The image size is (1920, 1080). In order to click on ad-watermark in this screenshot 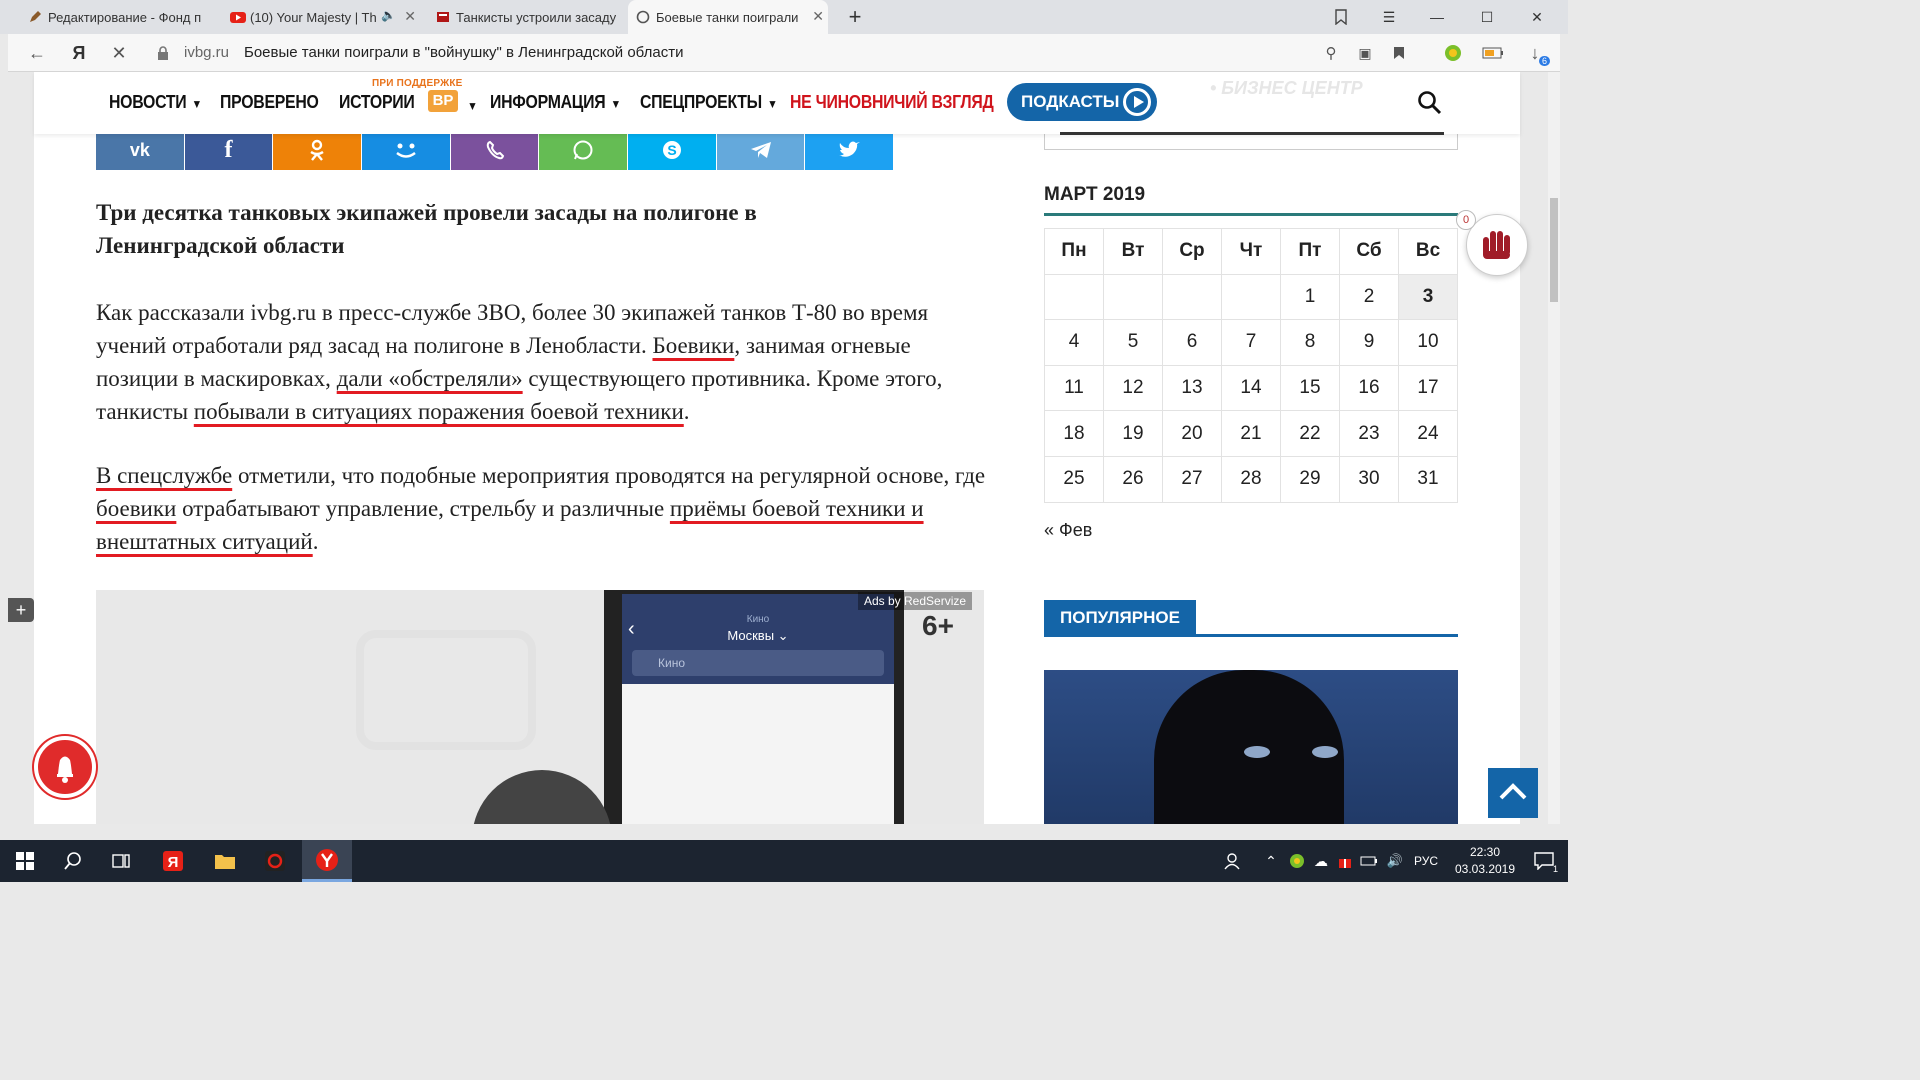, I will do `click(446, 690)`.